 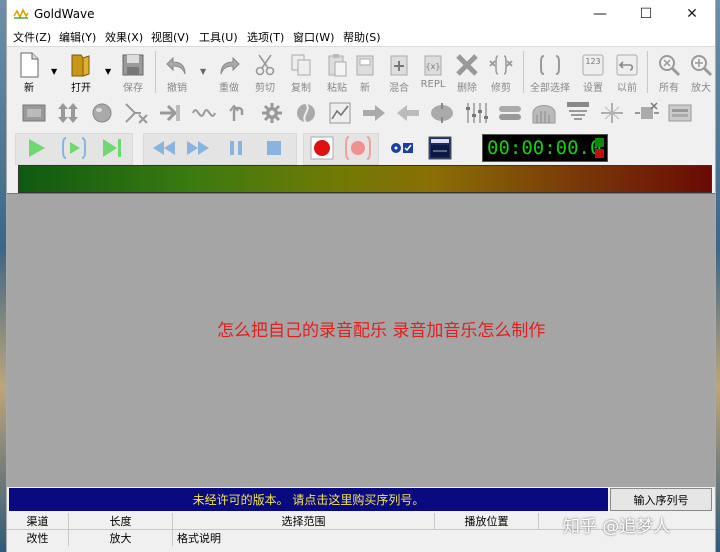 I want to click on effect-gear-icon, so click(x=272, y=113).